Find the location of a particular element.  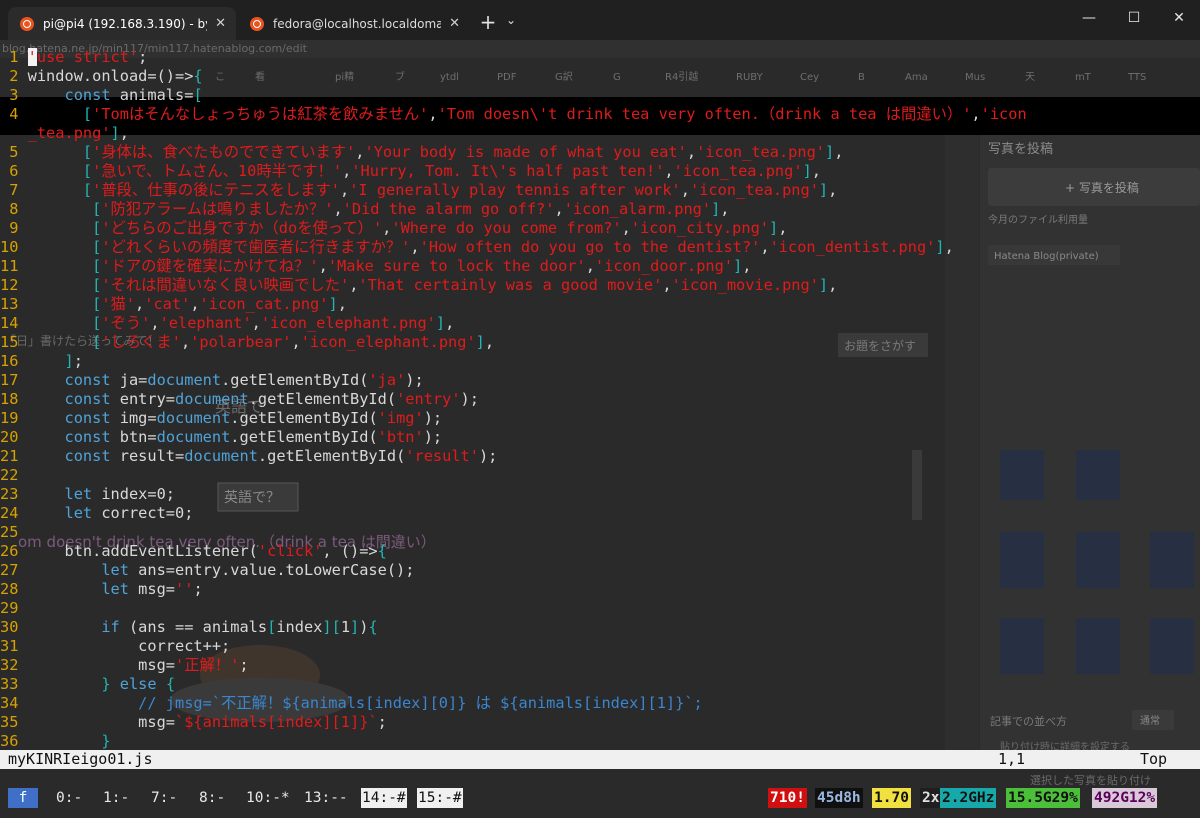

code-line: 13 ['猫','cat','icon_cat.png'], is located at coordinates (600, 304).